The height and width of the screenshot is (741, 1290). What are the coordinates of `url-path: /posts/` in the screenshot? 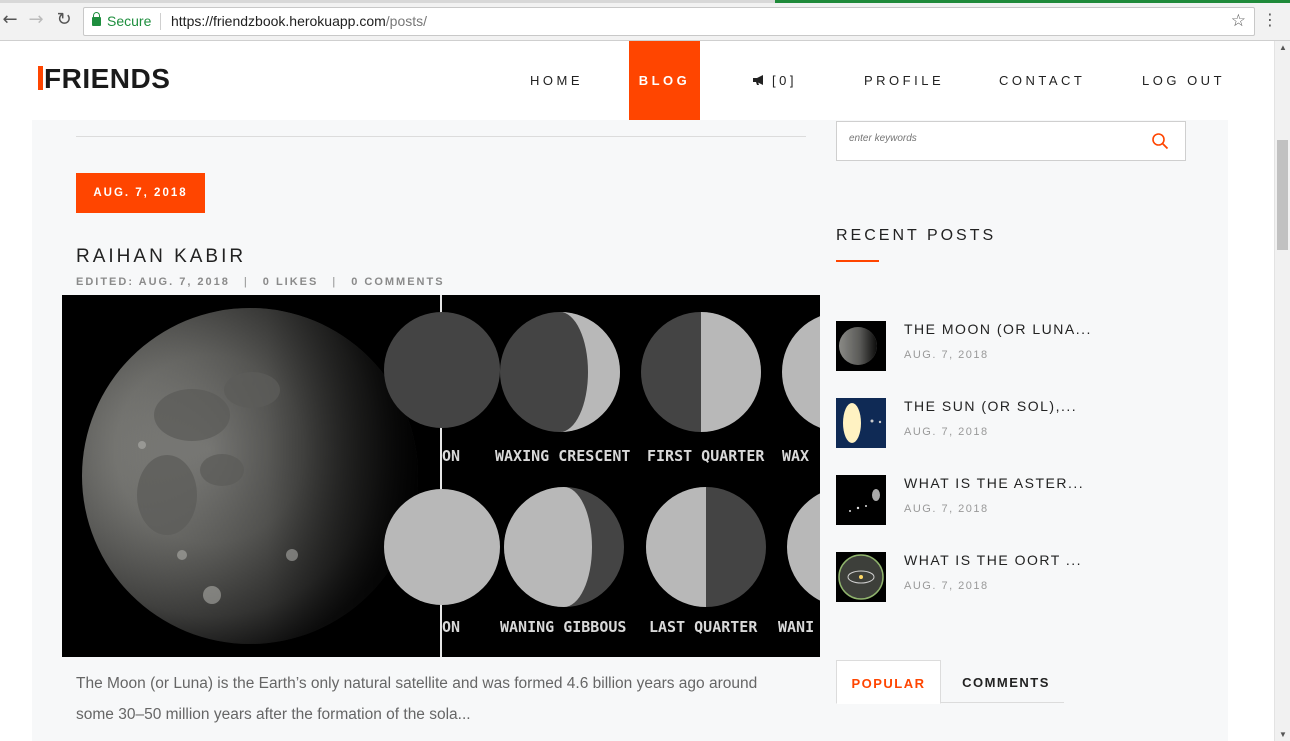 It's located at (406, 21).